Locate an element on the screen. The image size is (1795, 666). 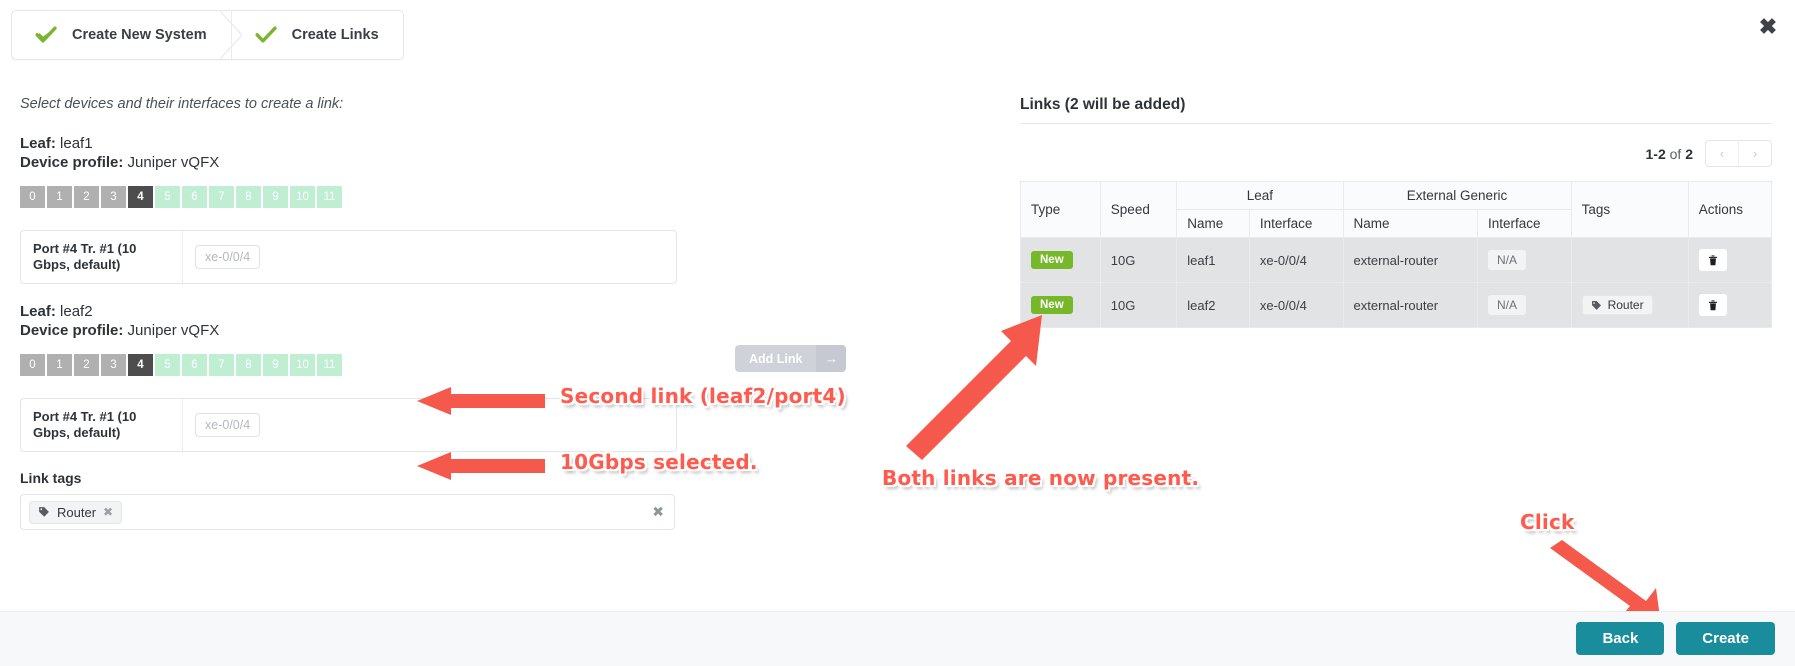
add-link-label: Add Link is located at coordinates (776, 358).